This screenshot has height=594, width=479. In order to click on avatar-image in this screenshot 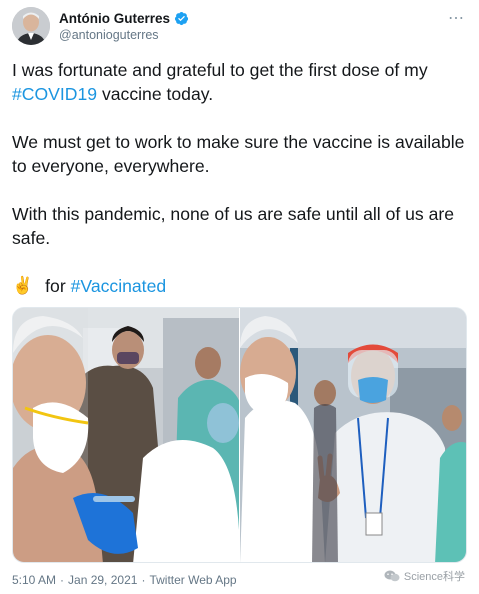, I will do `click(31, 26)`.